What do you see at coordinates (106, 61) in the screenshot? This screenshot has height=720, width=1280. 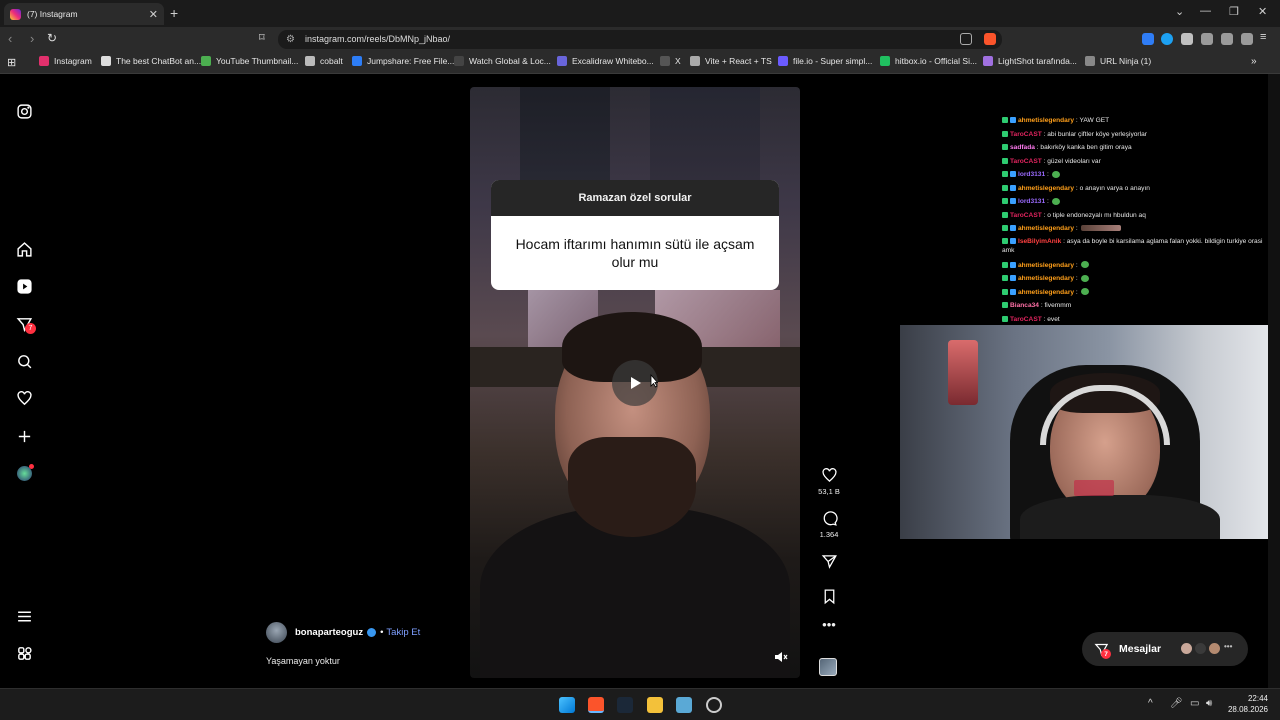 I see `bookmark-favicon-icon` at bounding box center [106, 61].